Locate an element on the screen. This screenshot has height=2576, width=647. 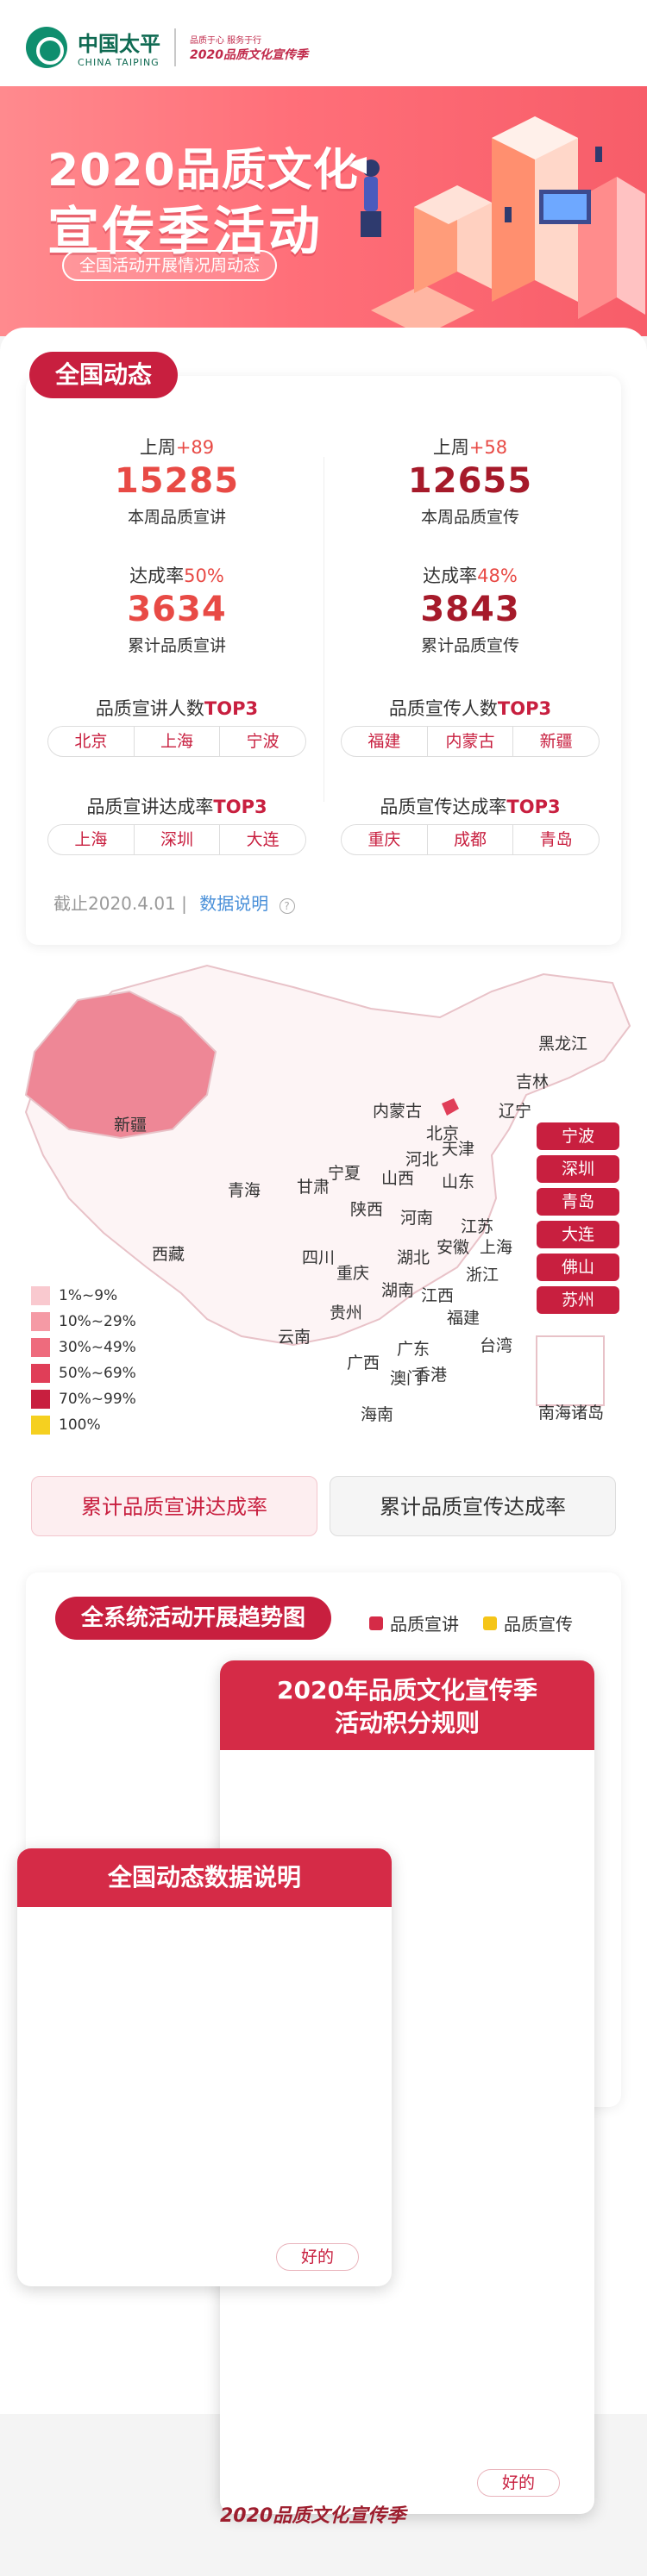
map-label-taiwan: 台湾 is located at coordinates (496, 1345).